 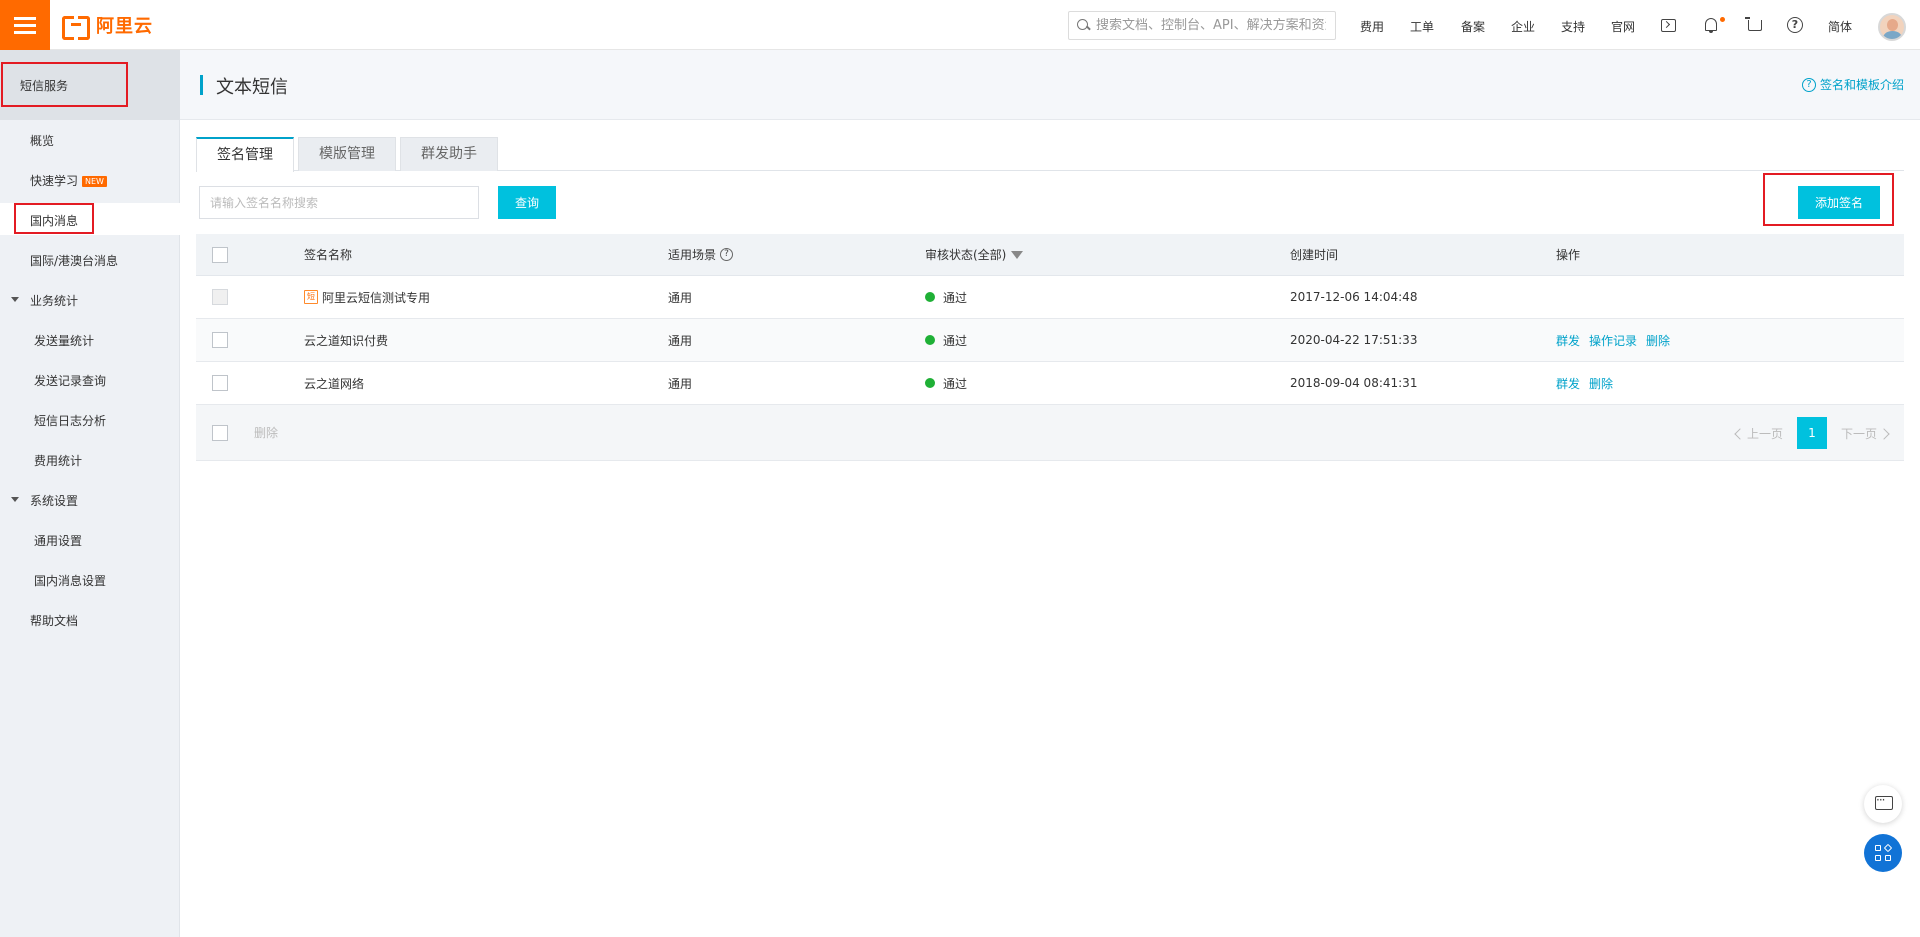 What do you see at coordinates (727, 254) in the screenshot?
I see `info-icon: ?` at bounding box center [727, 254].